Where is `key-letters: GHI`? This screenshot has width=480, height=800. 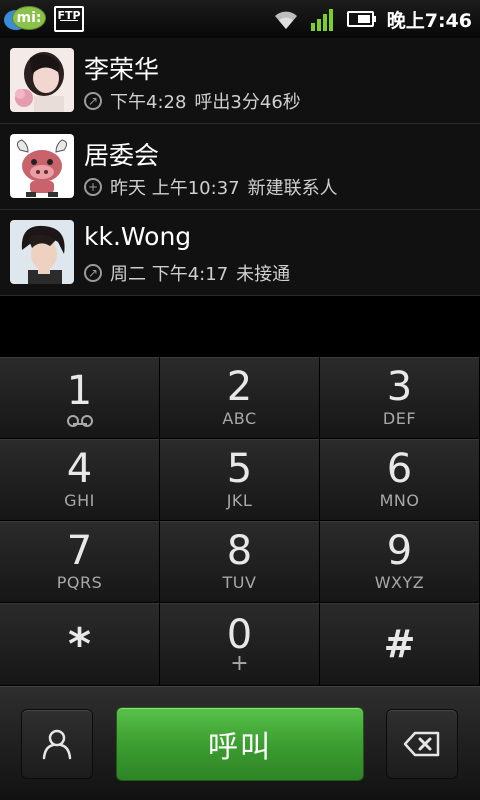
key-letters: GHI is located at coordinates (79, 500).